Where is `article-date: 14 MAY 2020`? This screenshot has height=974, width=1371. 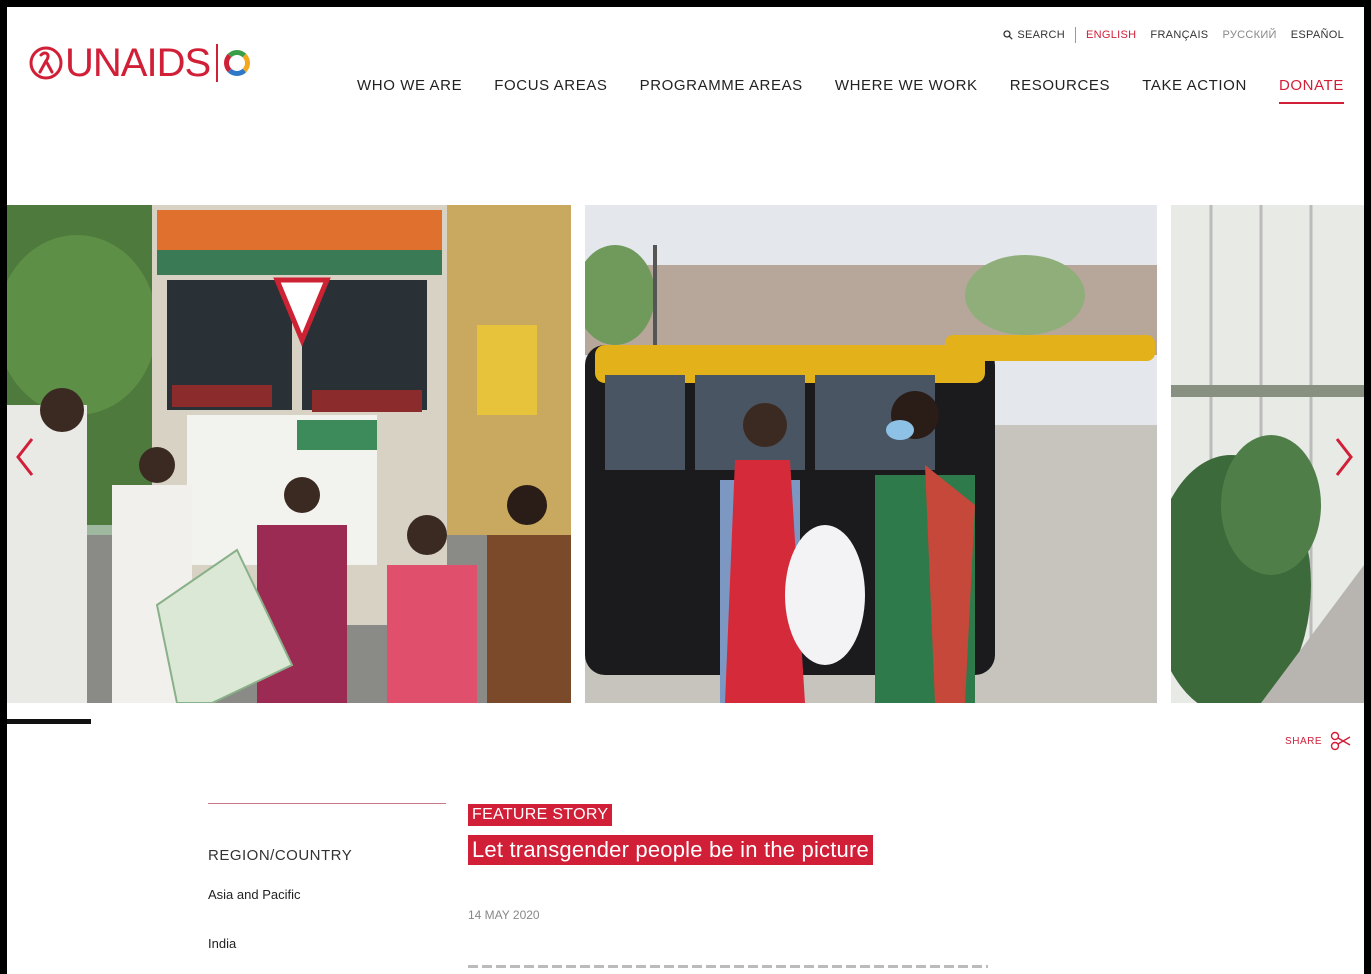
article-date: 14 MAY 2020 is located at coordinates (504, 915).